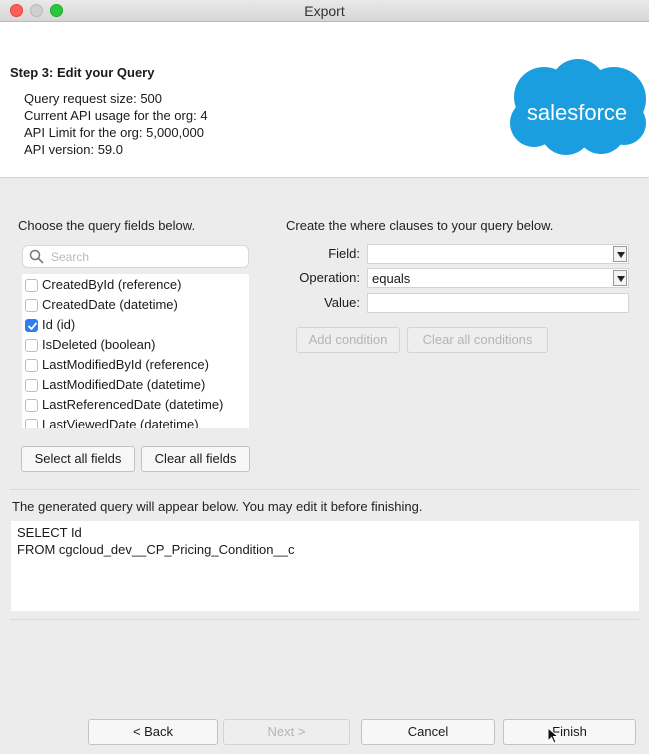  I want to click on value-input, so click(498, 303).